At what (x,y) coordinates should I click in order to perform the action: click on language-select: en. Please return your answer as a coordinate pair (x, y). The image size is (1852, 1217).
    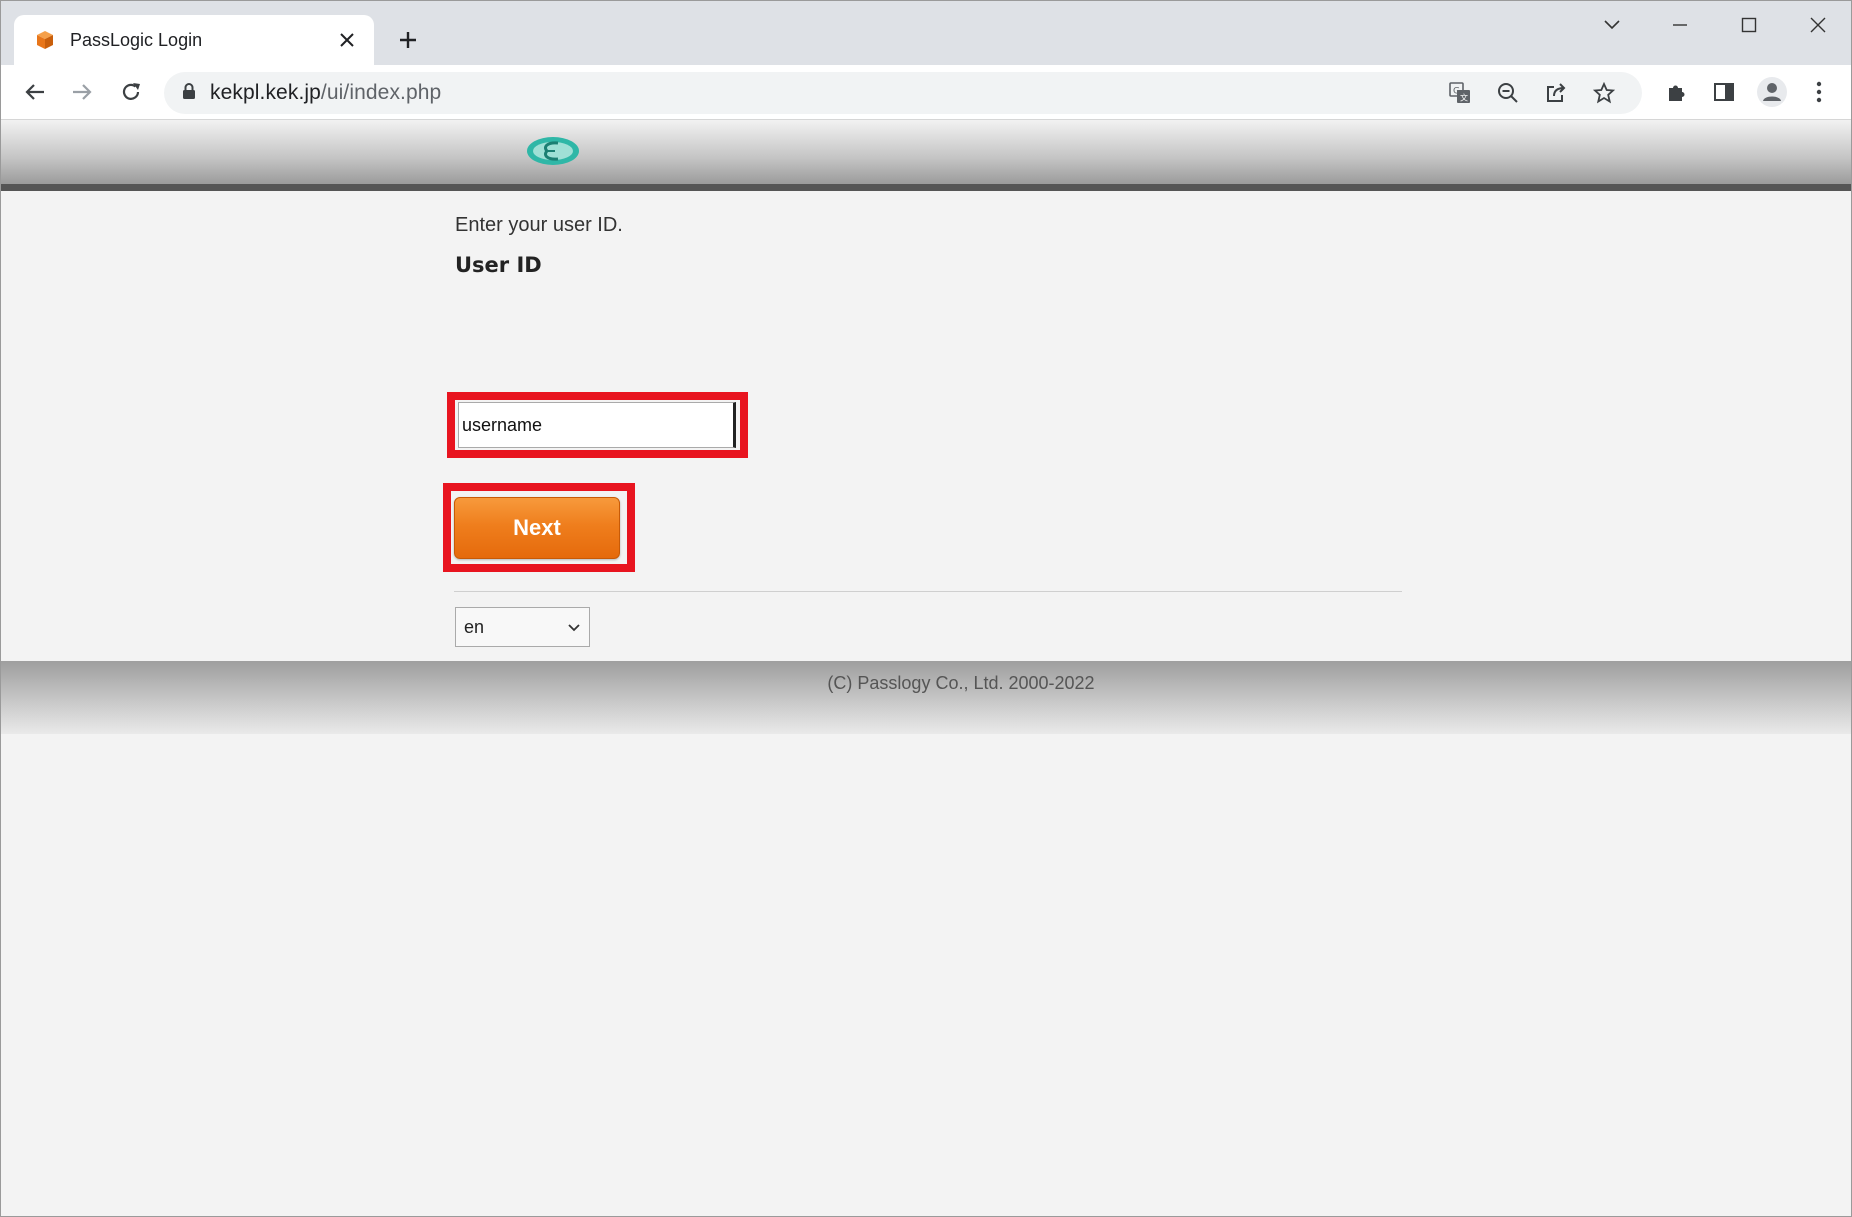
    Looking at the image, I should click on (522, 627).